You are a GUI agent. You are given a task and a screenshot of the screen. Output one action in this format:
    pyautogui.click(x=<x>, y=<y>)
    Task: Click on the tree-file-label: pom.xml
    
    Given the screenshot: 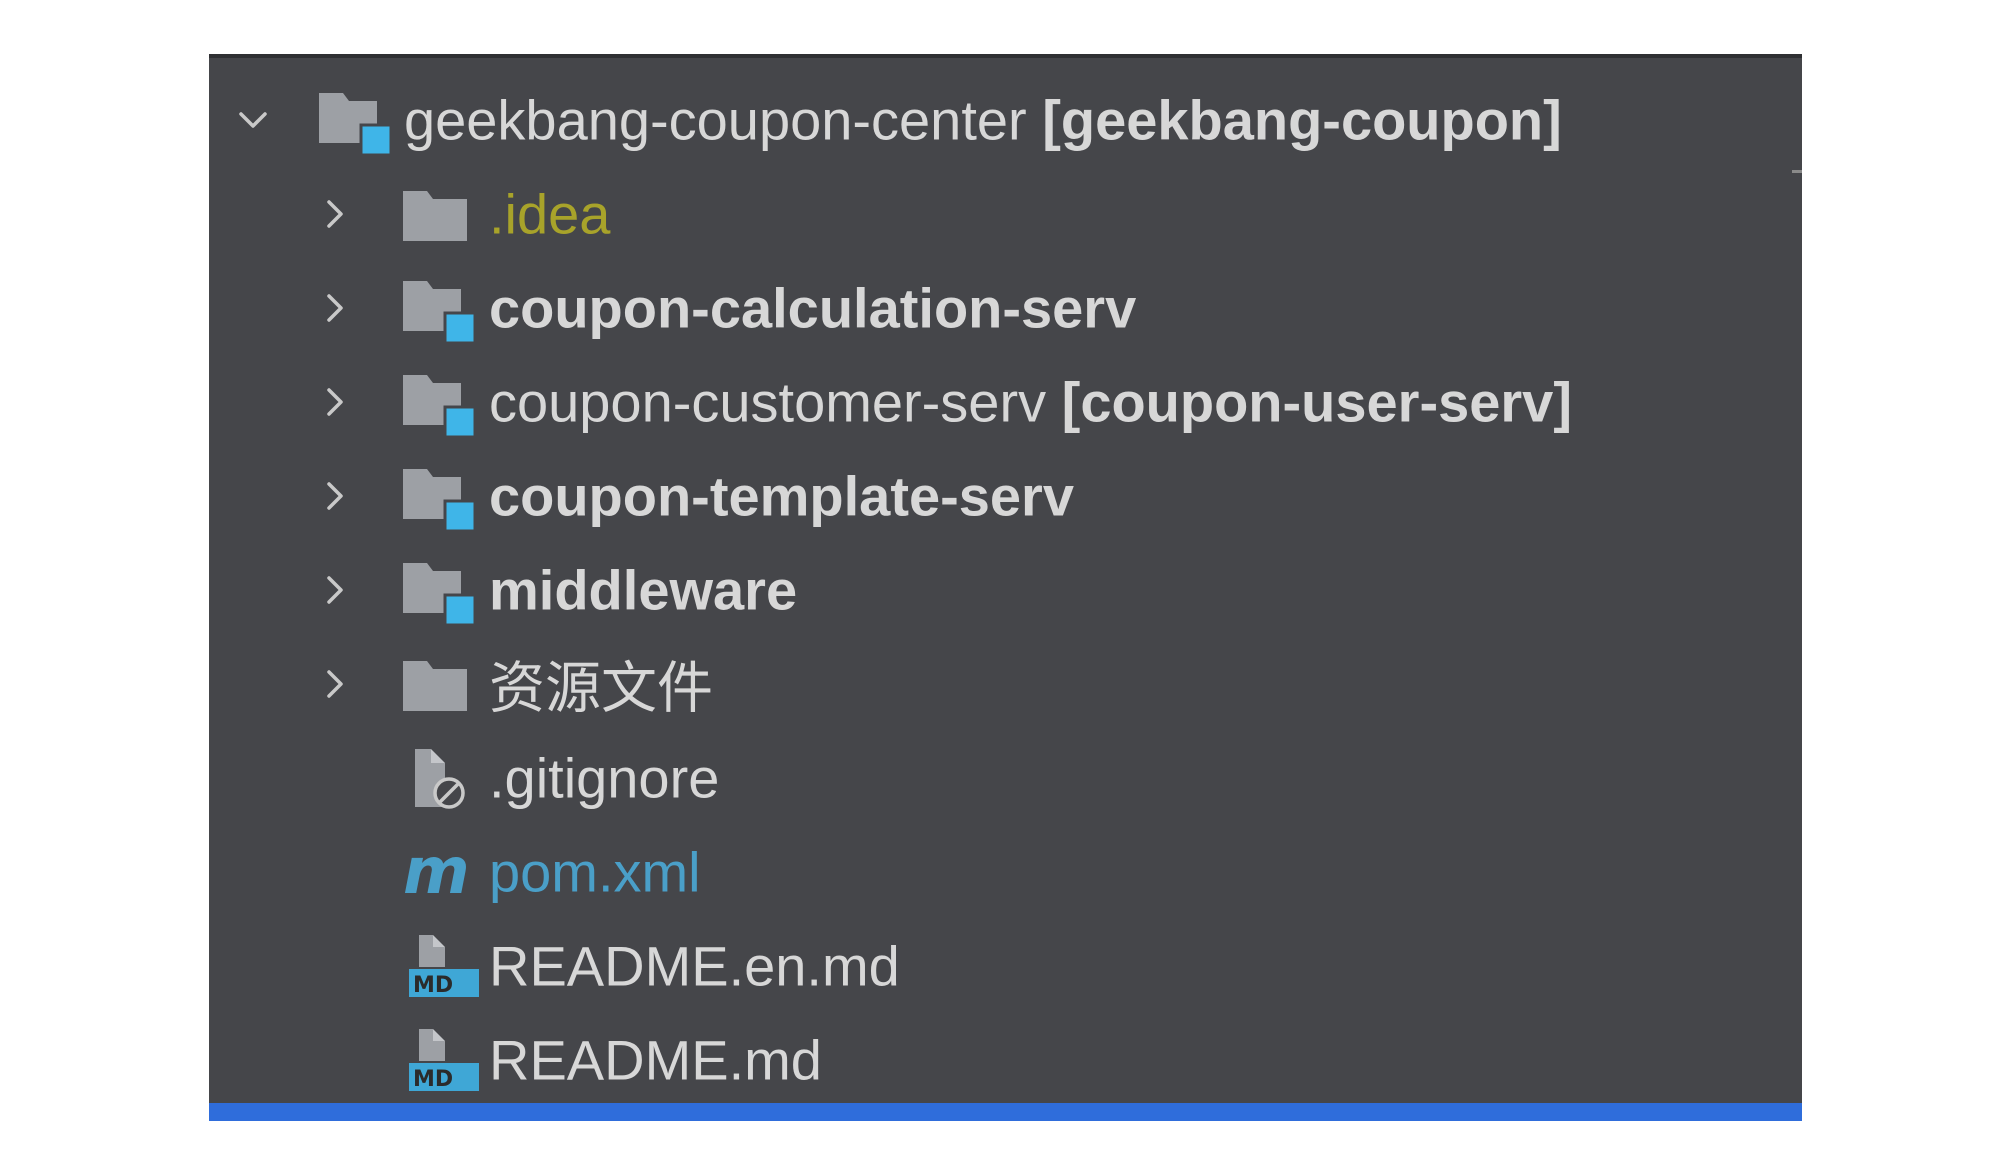 What is the action you would take?
    pyautogui.click(x=595, y=871)
    